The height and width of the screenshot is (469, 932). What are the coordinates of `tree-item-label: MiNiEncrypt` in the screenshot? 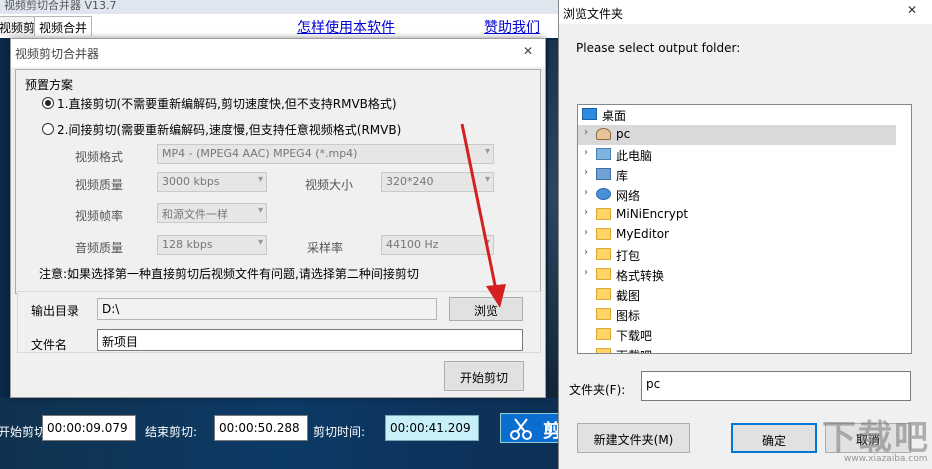 It's located at (652, 214).